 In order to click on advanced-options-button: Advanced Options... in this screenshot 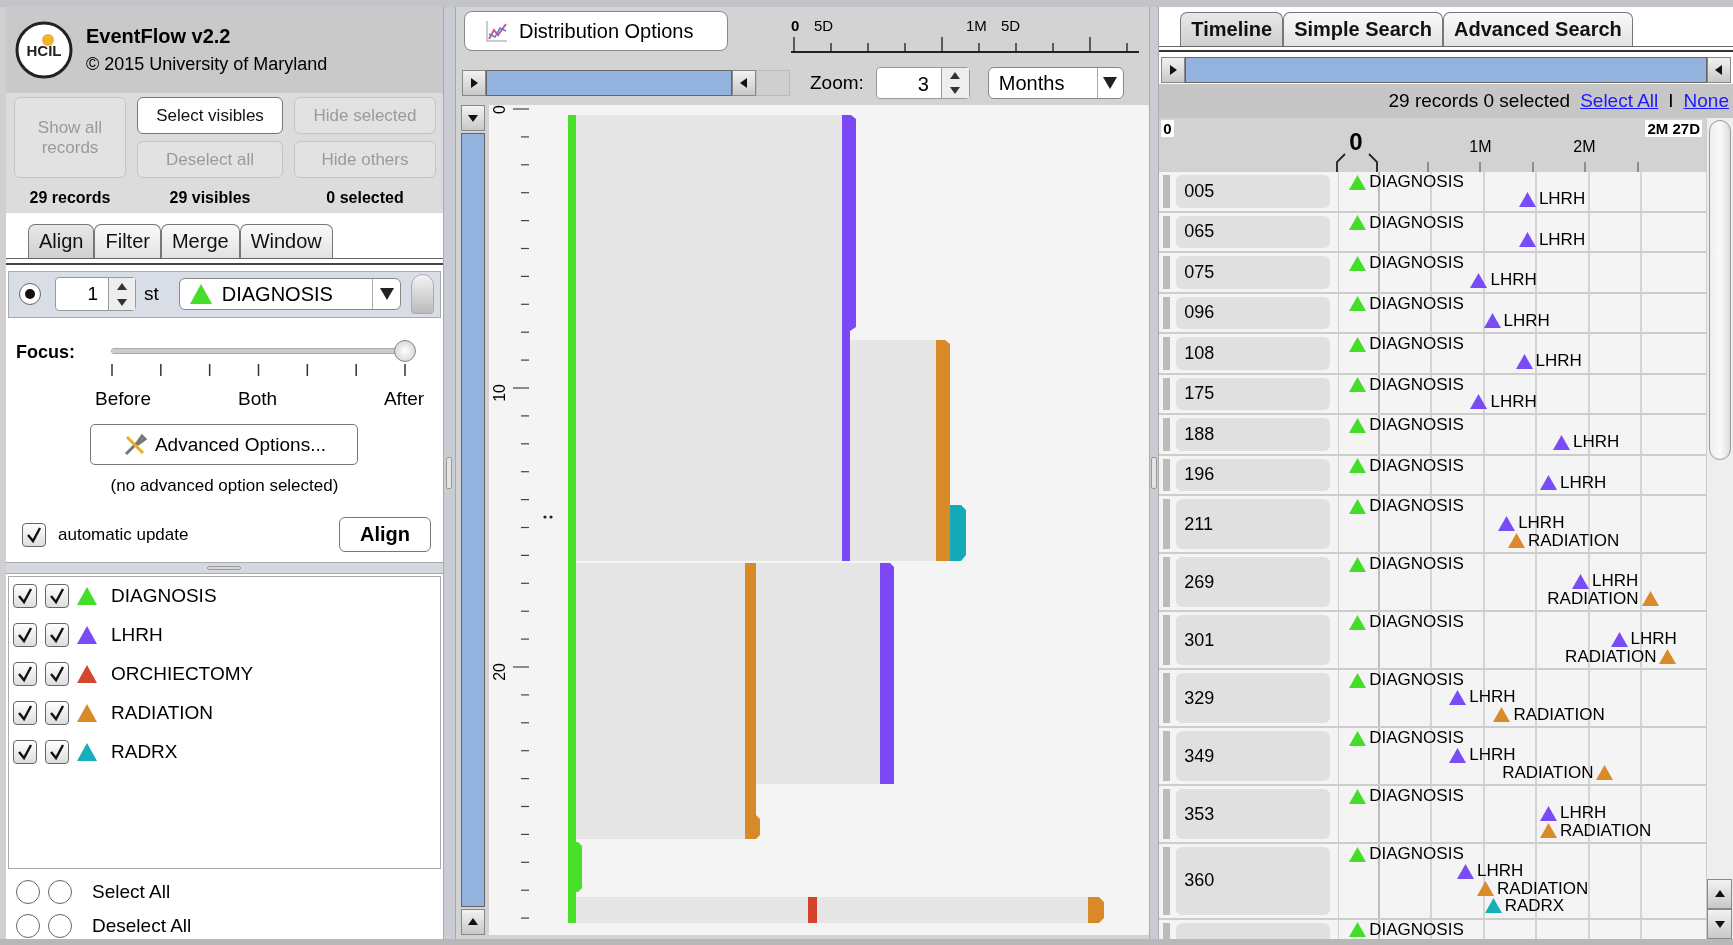, I will do `click(224, 445)`.